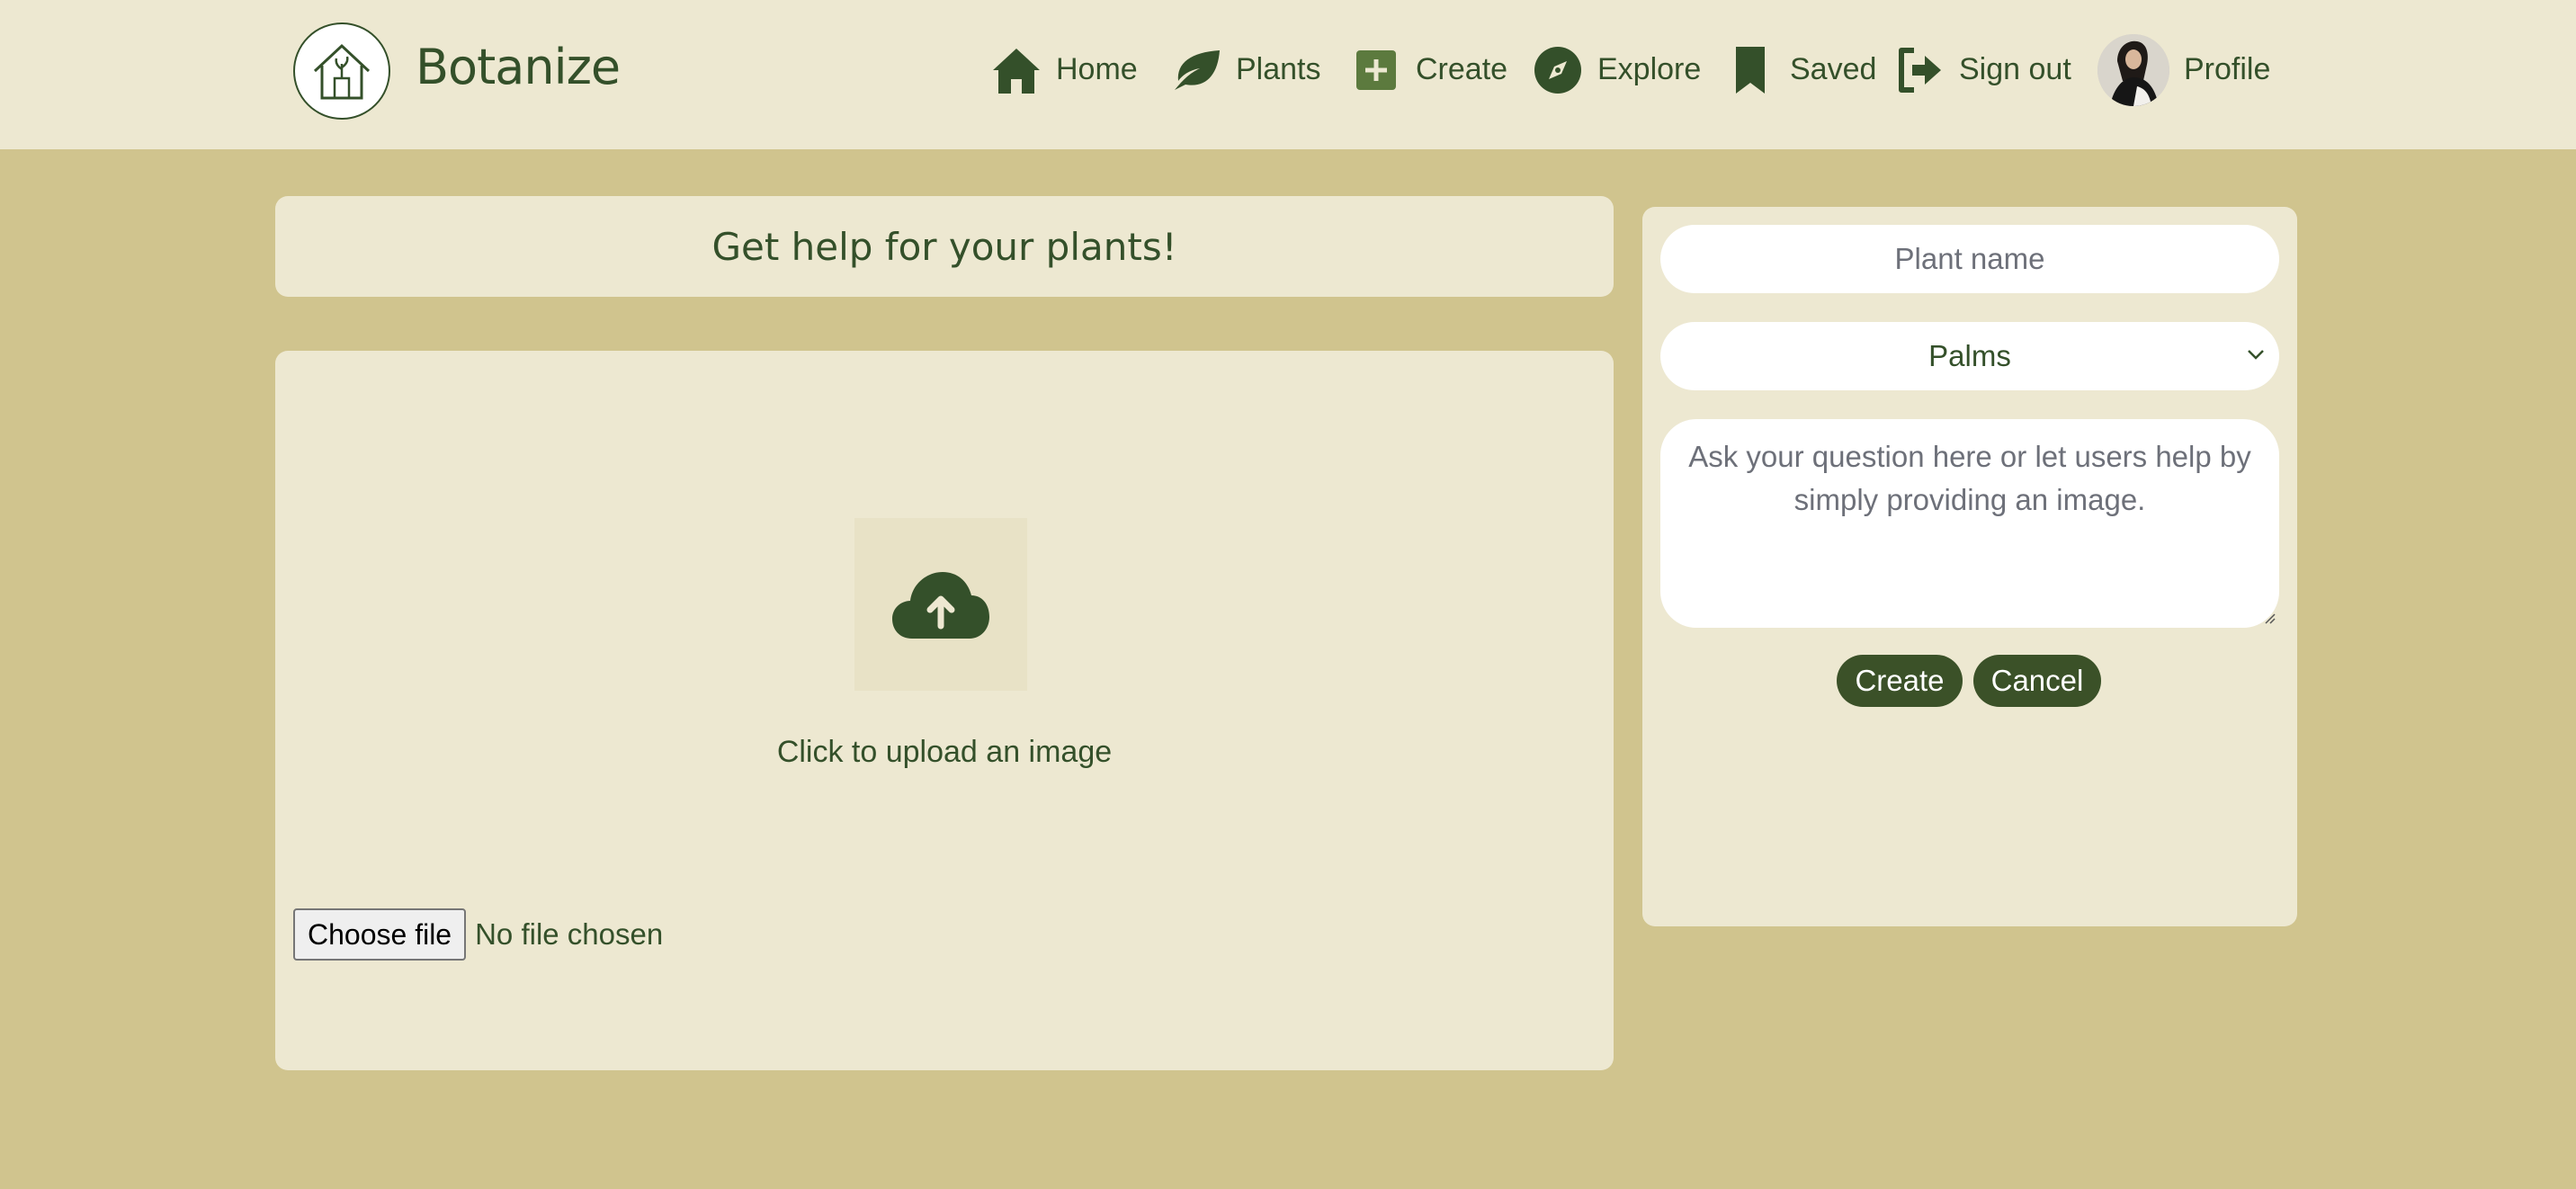 This screenshot has height=1189, width=2576. Describe the element at coordinates (1750, 70) in the screenshot. I see `bookmark-icon` at that location.